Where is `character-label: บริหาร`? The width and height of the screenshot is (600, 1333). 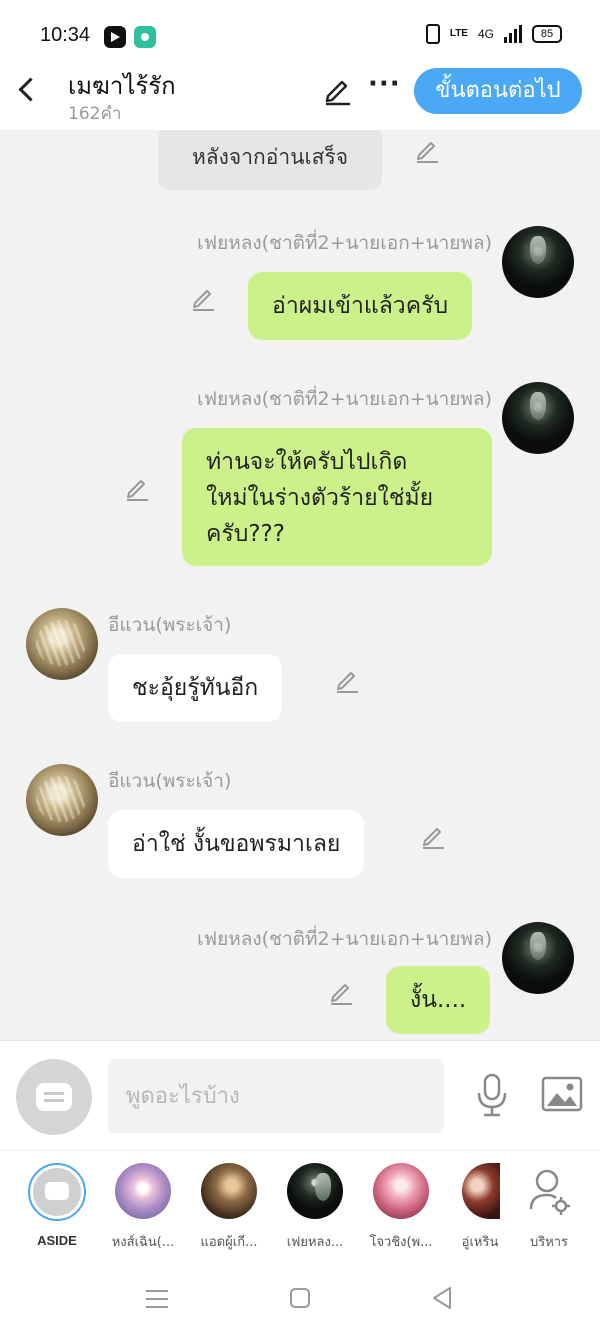
character-label: บริหาร is located at coordinates (549, 1242).